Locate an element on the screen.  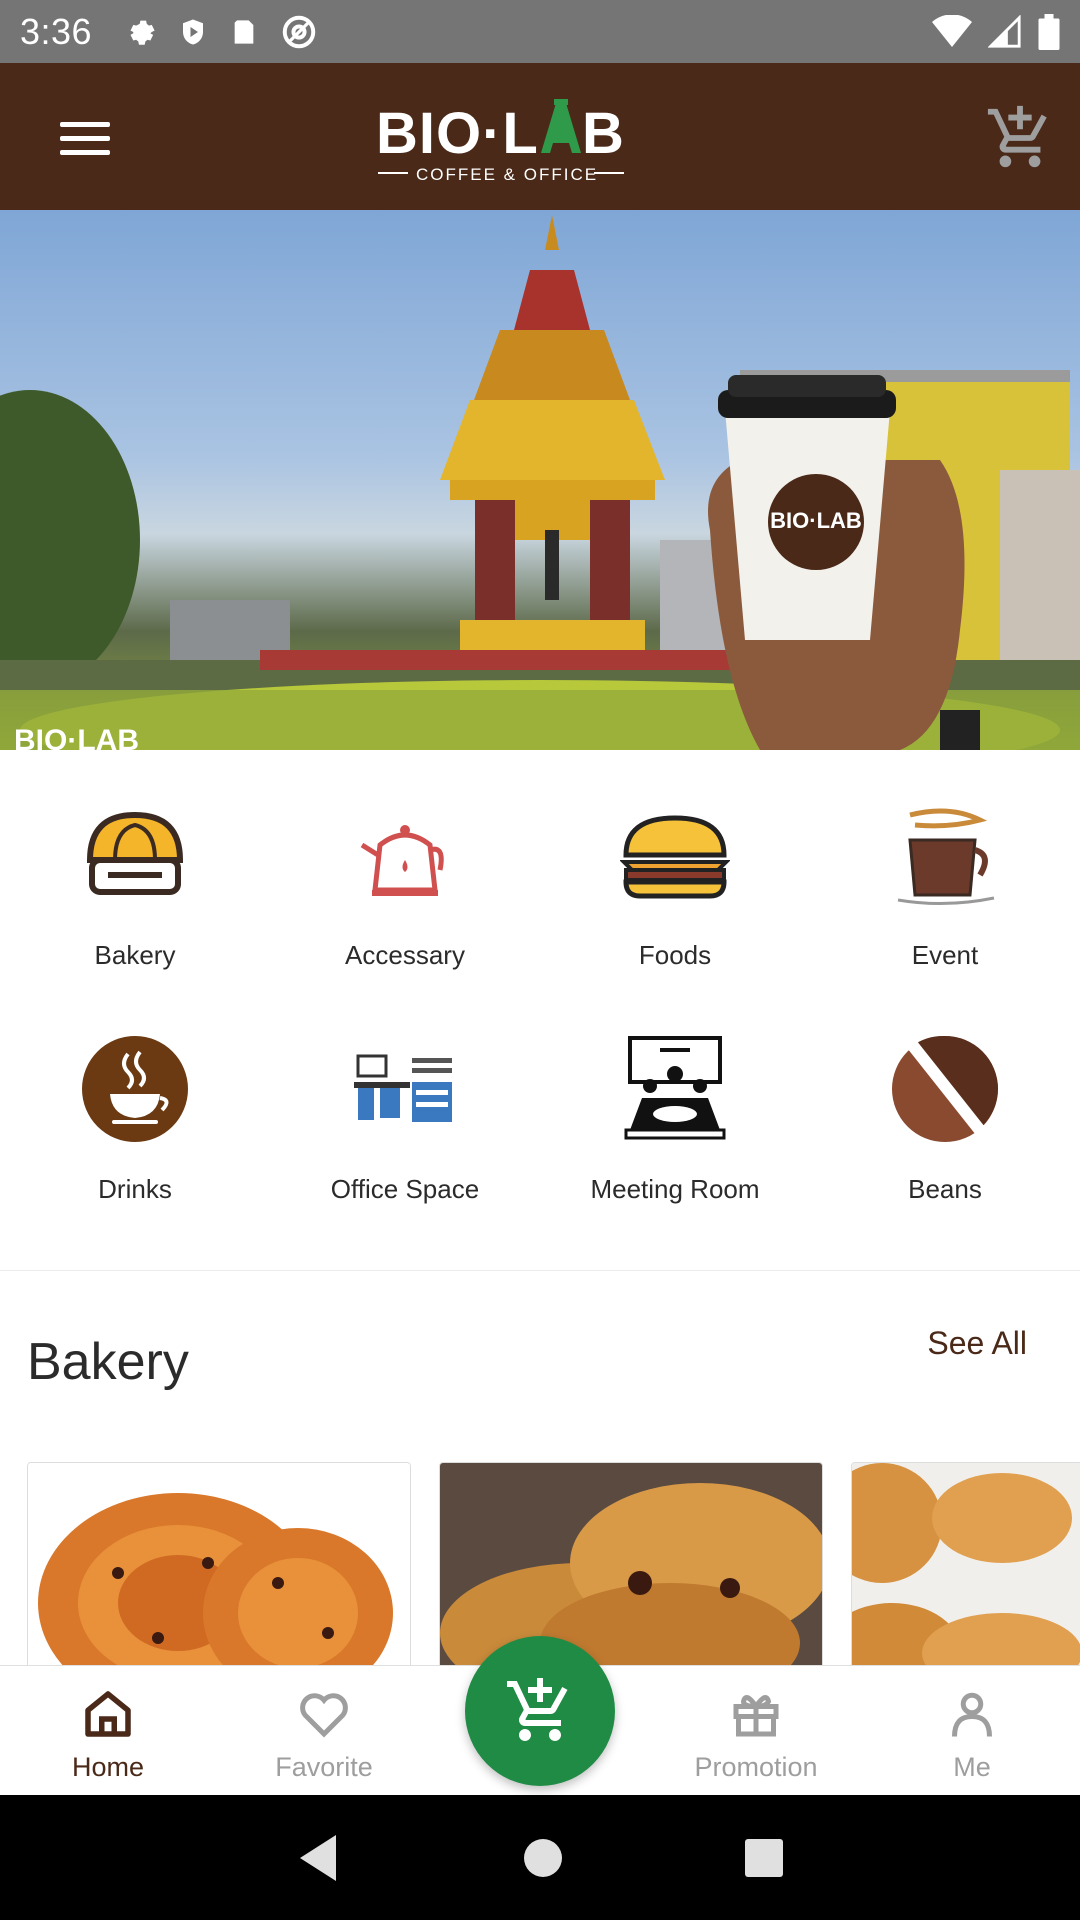
shield-icon is located at coordinates (193, 31).